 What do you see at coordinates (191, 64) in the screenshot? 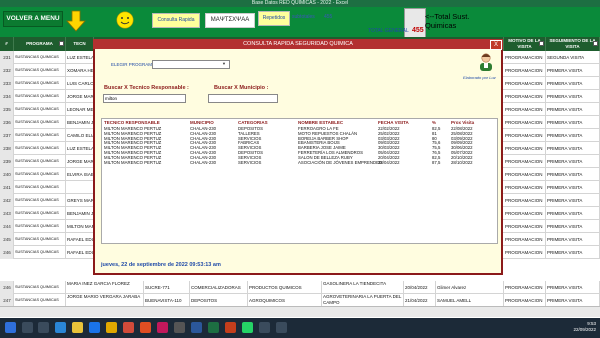
I see `programa-select` at bounding box center [191, 64].